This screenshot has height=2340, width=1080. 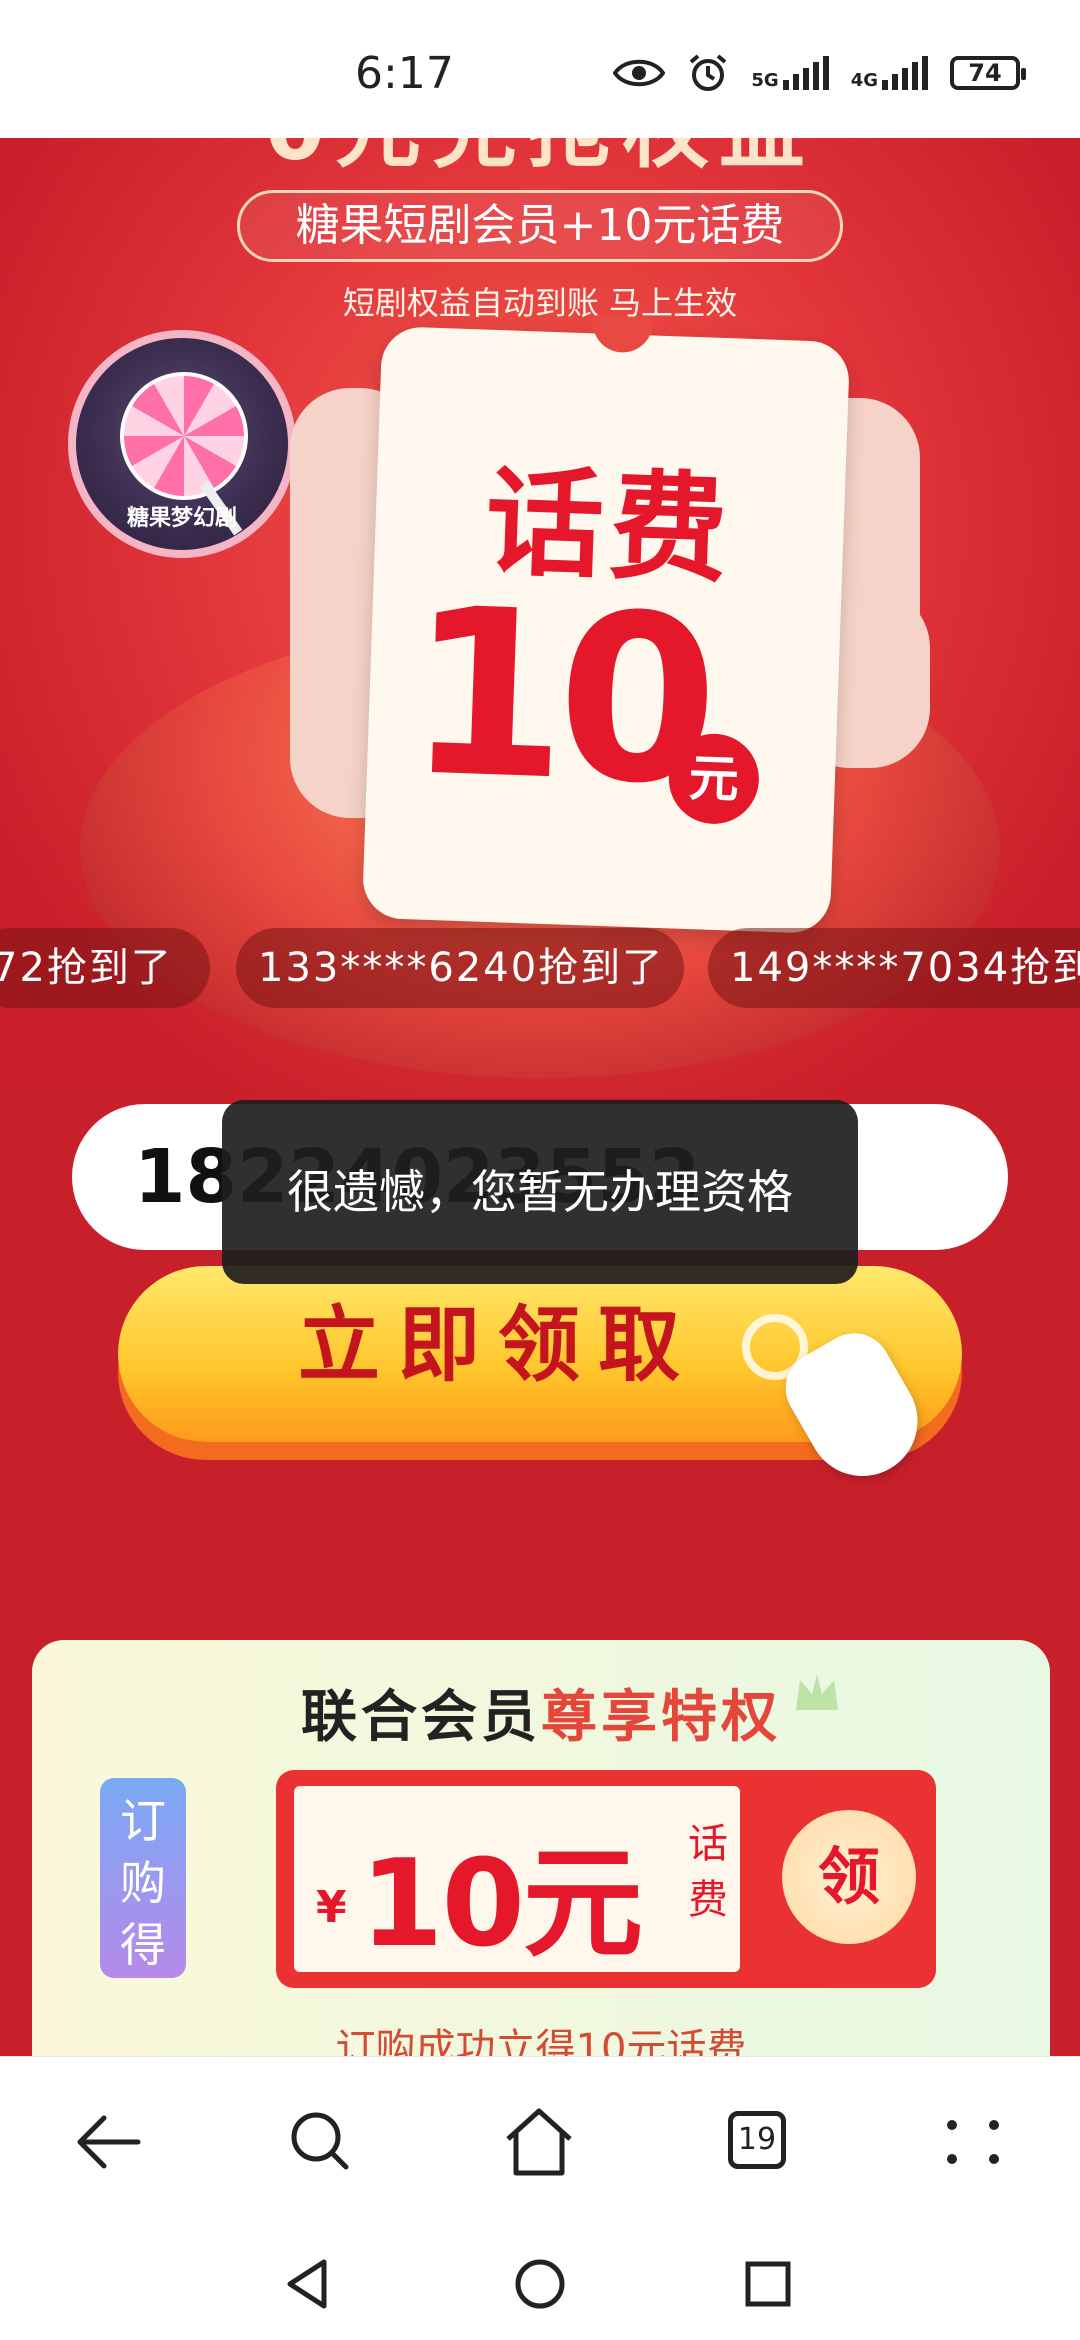 I want to click on coupon-currency: ¥, so click(x=331, y=1907).